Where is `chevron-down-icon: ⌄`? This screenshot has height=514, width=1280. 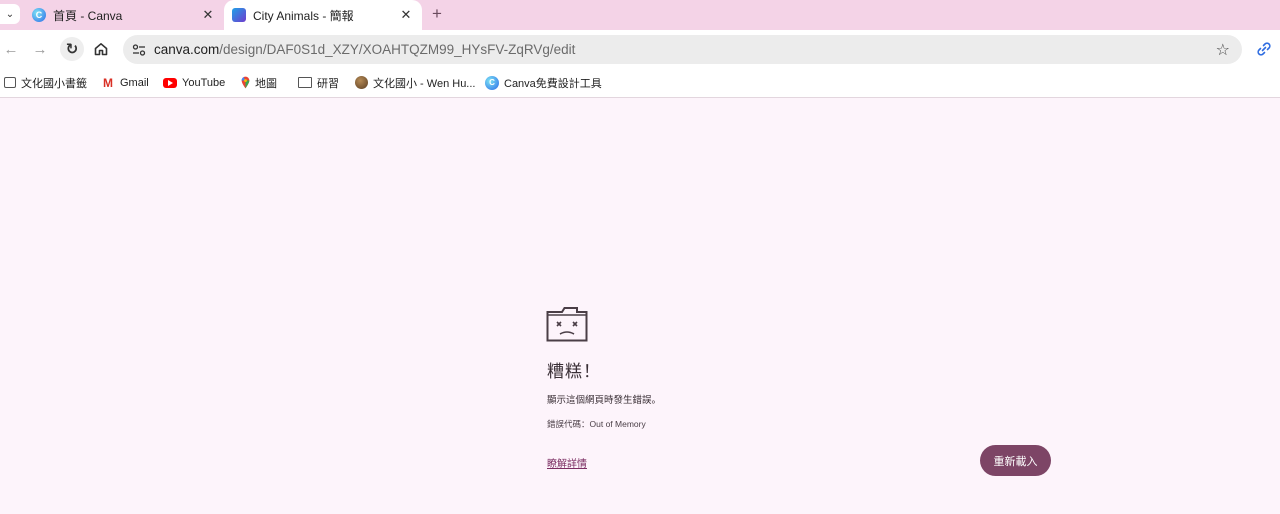 chevron-down-icon: ⌄ is located at coordinates (10, 14).